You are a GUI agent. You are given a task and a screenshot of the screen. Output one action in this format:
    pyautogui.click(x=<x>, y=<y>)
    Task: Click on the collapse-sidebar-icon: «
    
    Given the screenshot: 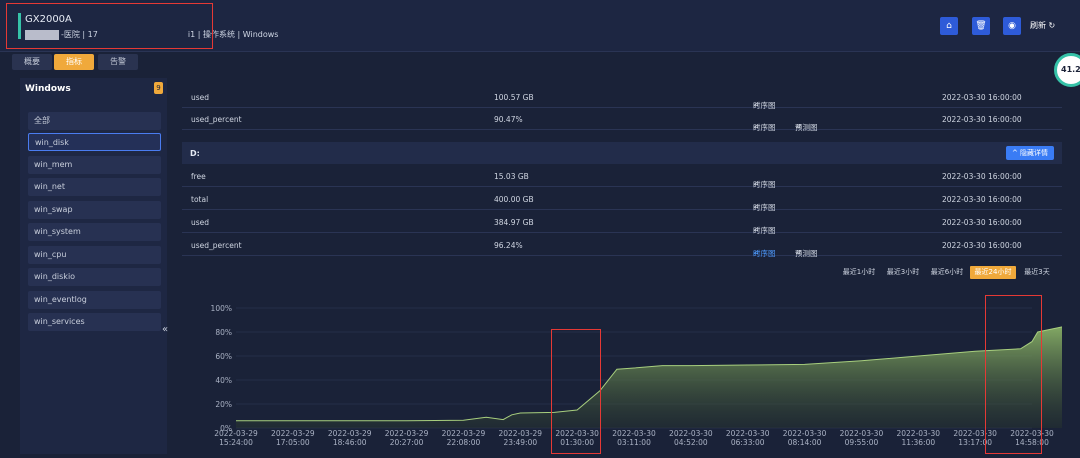 What is the action you would take?
    pyautogui.click(x=165, y=329)
    